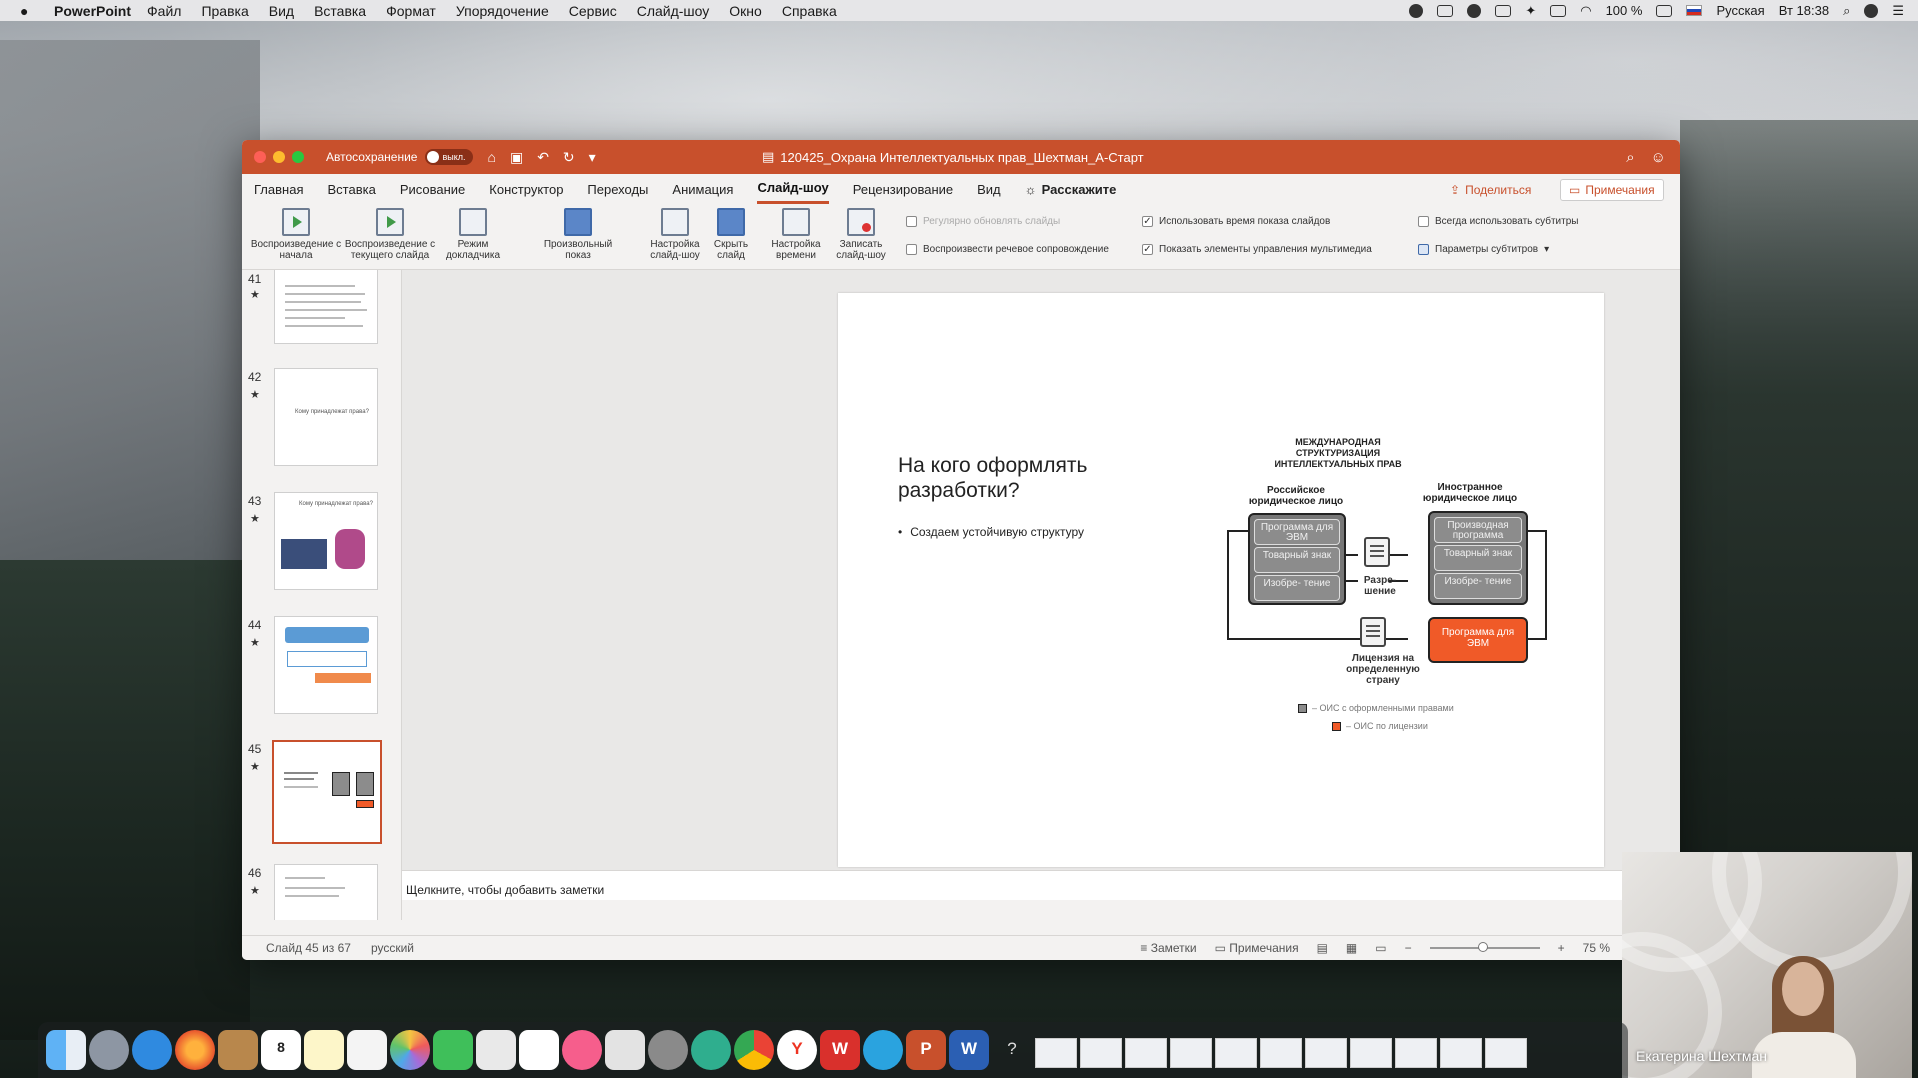 This screenshot has width=1918, height=1078. Describe the element at coordinates (1585, 11) in the screenshot. I see `wifi-icon: ◠` at that location.